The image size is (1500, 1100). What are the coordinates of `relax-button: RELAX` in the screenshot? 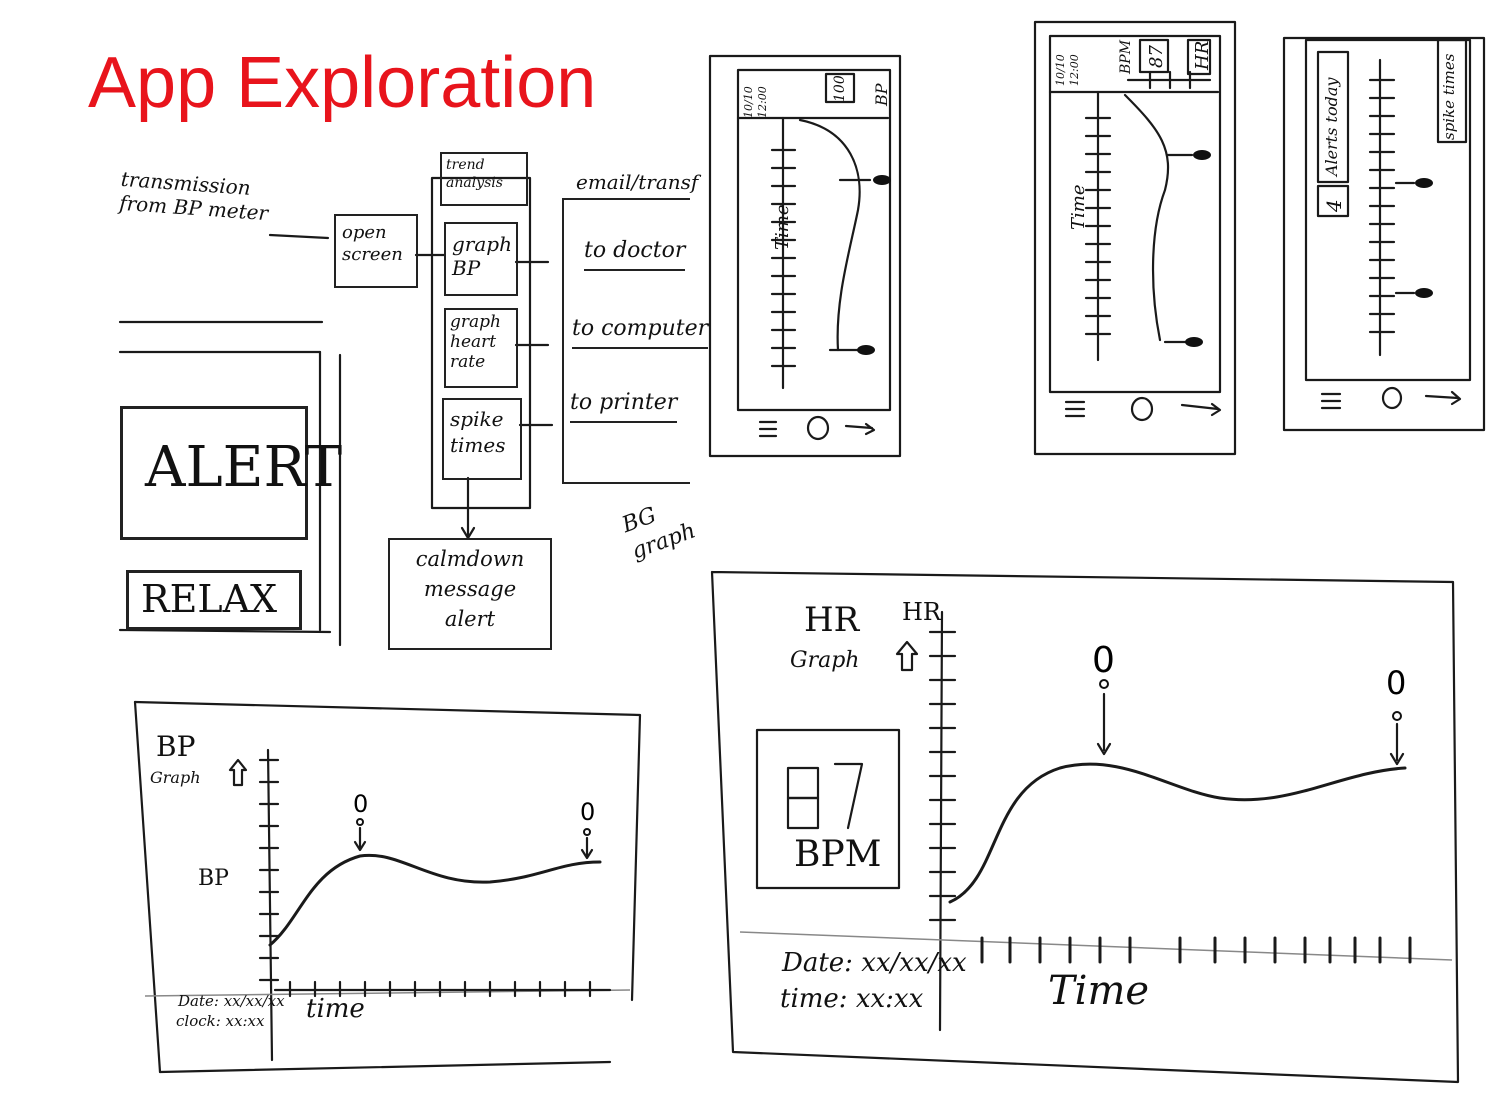 It's located at (214, 600).